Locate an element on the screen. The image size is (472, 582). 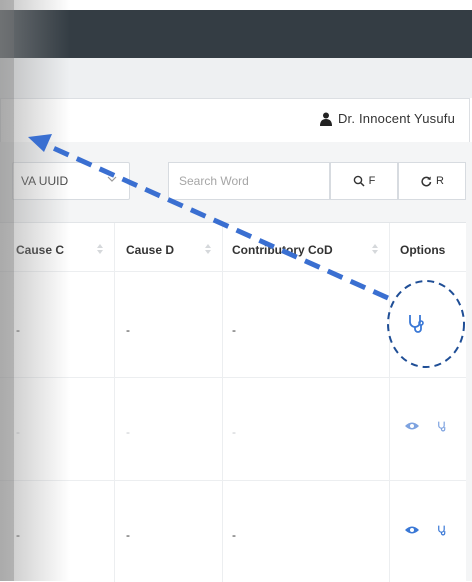
user-name: Dr. Innocent Yusufu is located at coordinates (396, 118).